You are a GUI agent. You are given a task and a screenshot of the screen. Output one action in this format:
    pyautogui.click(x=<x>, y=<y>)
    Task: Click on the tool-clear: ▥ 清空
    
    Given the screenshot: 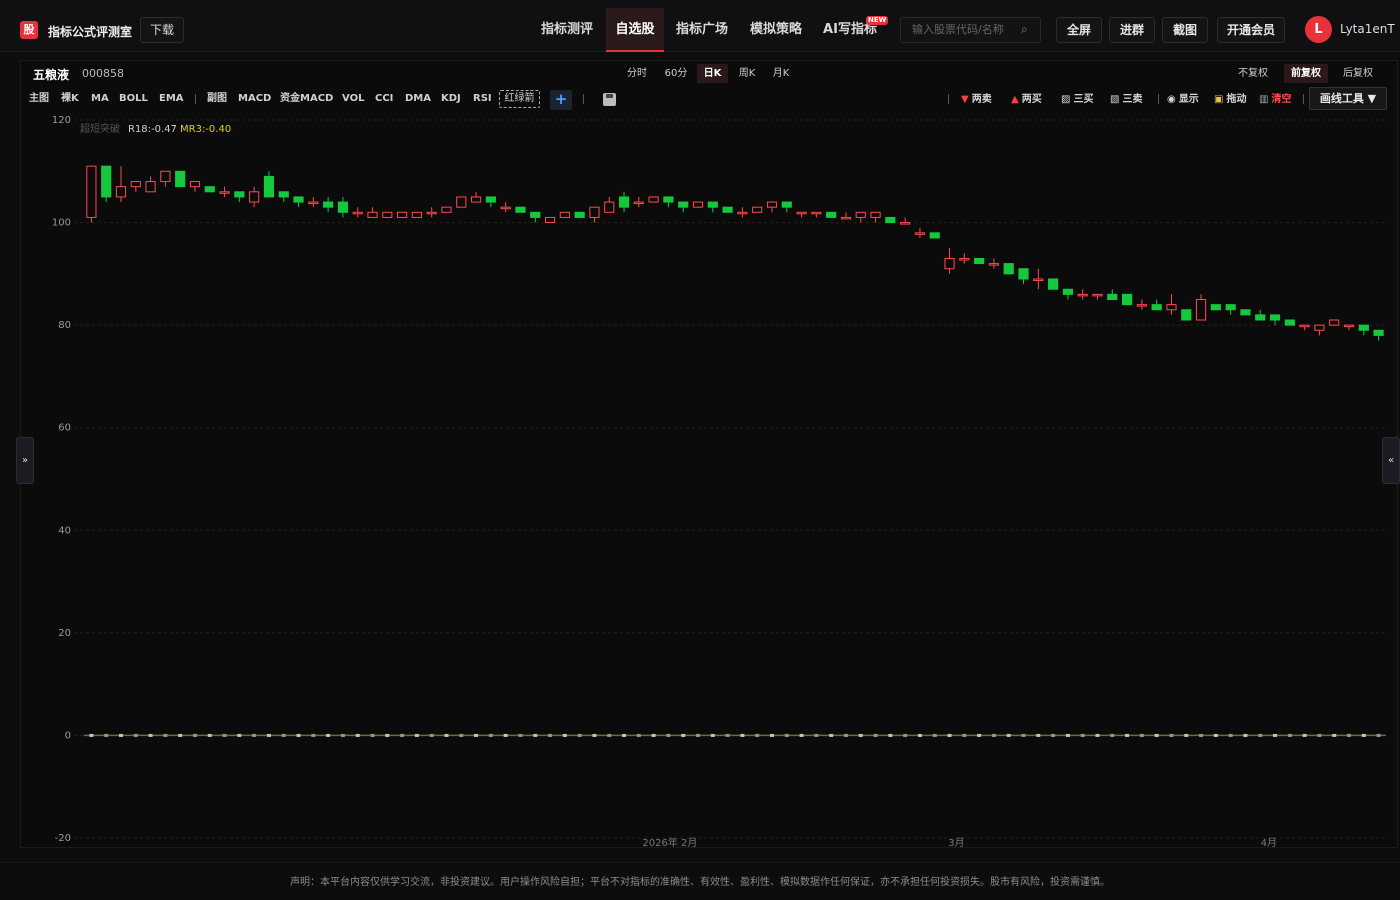 What is the action you would take?
    pyautogui.click(x=1275, y=99)
    